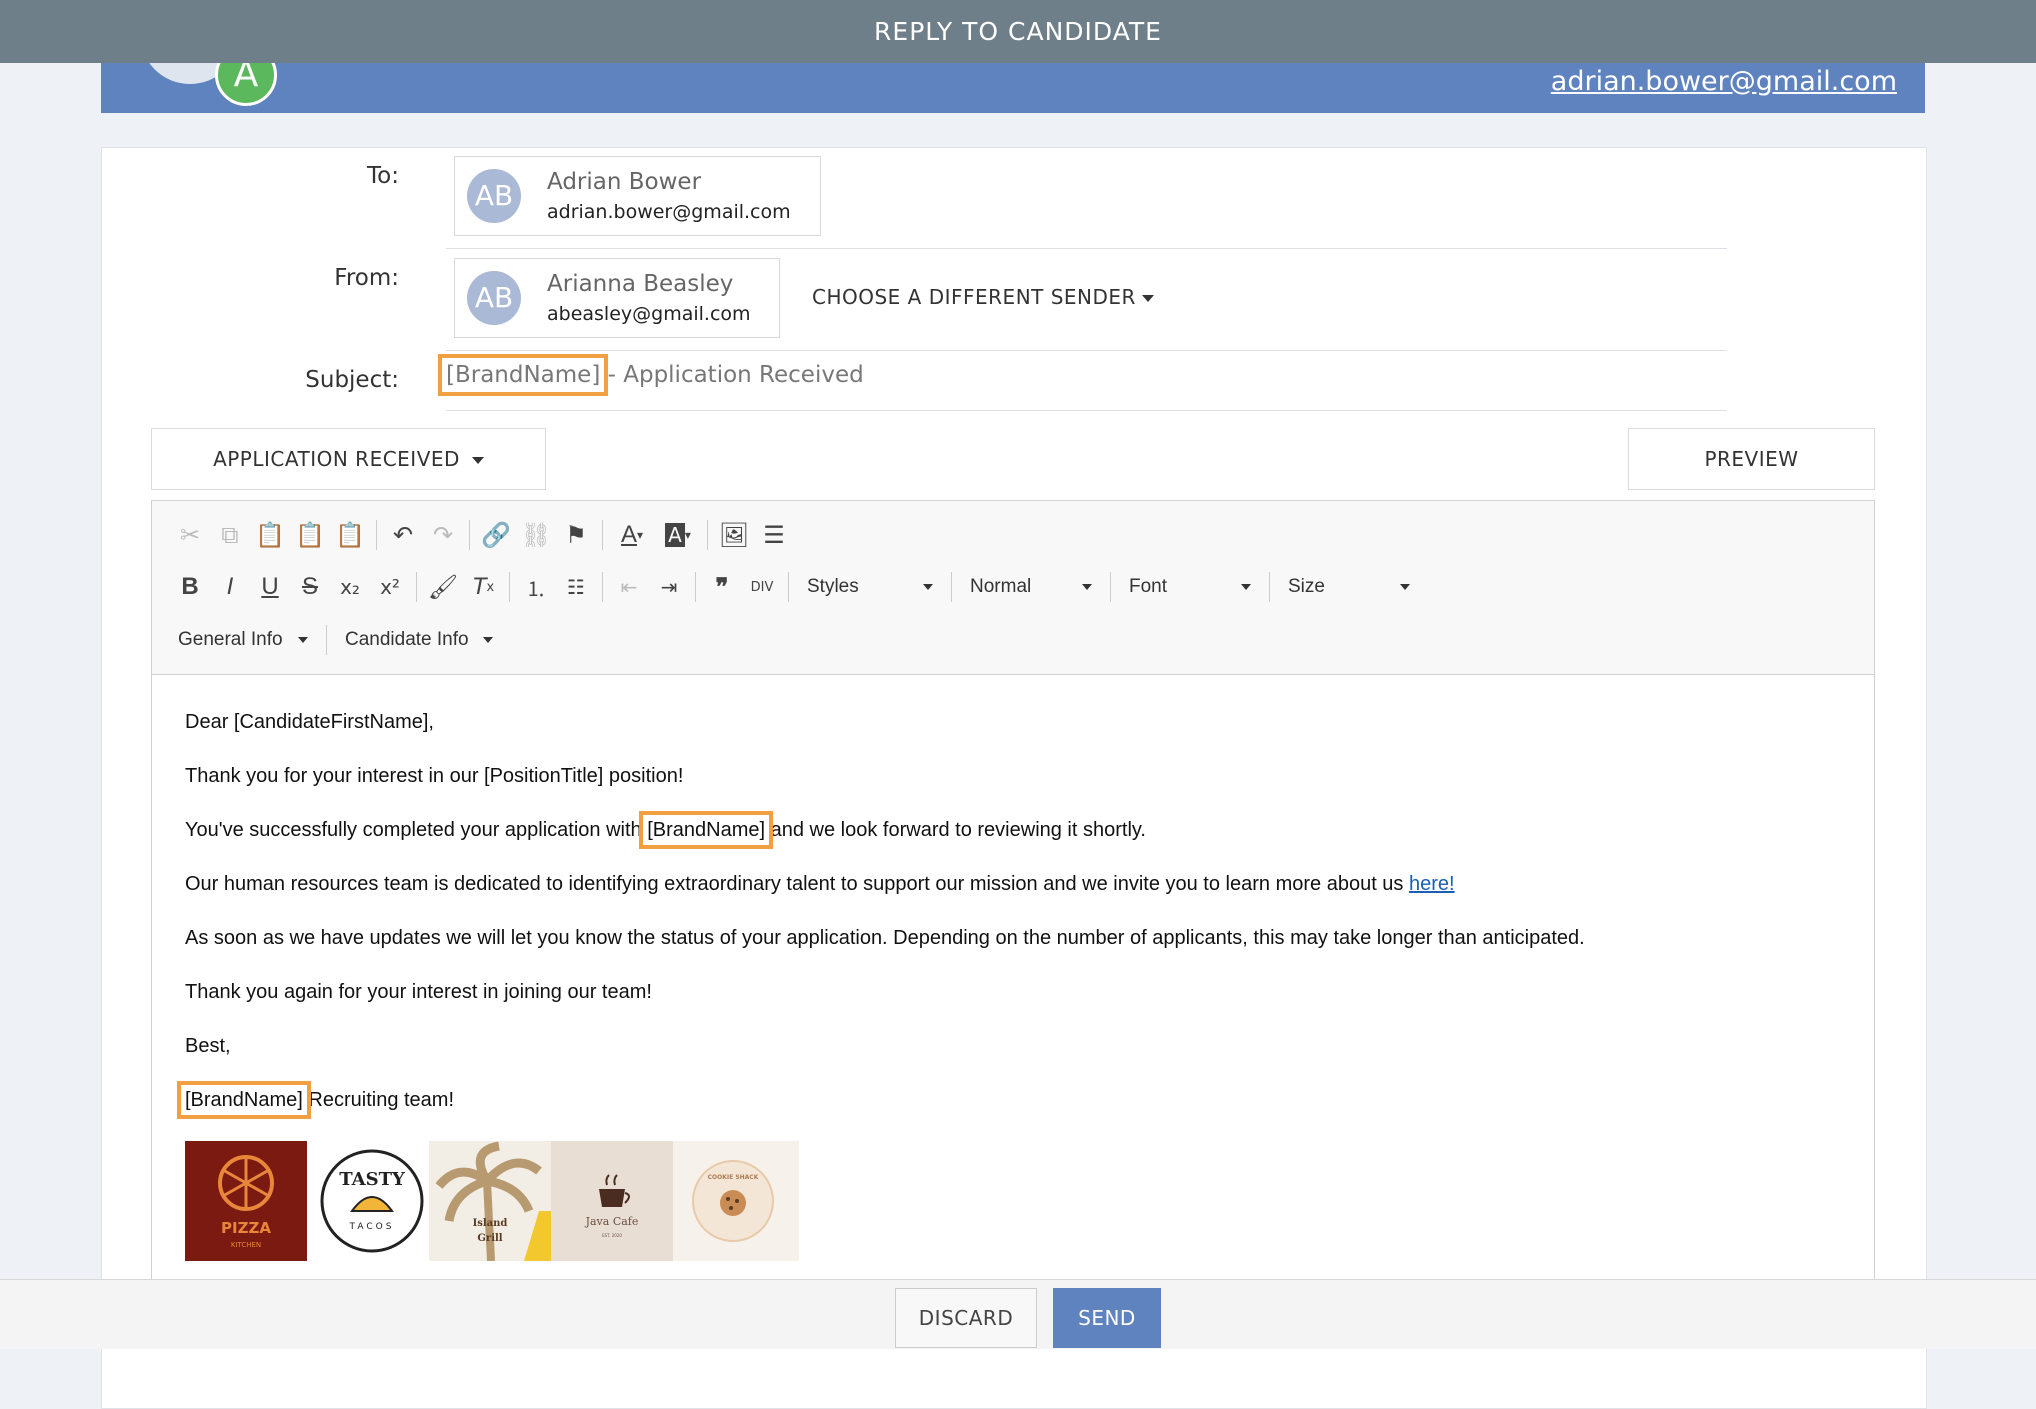 Image resolution: width=2036 pixels, height=1409 pixels. What do you see at coordinates (230, 587) in the screenshot?
I see `italic-icon: I` at bounding box center [230, 587].